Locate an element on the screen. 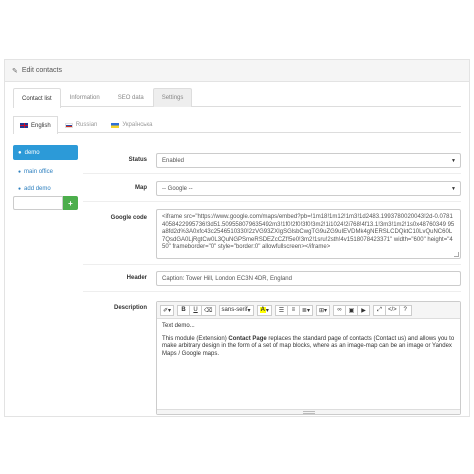 This screenshot has width=474, height=474. video-icon: ▶ is located at coordinates (363, 310).